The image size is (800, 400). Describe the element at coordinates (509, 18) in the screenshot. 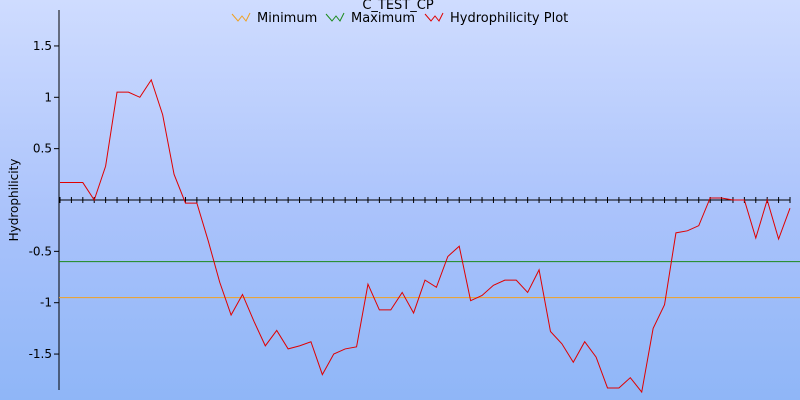

I see `legend-label-hydrophilicity-plot: Hydrophilicity Plot` at that location.